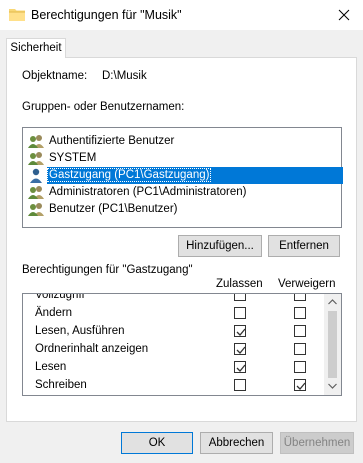 The height and width of the screenshot is (463, 363). I want to click on scroll-thumb, so click(332, 344).